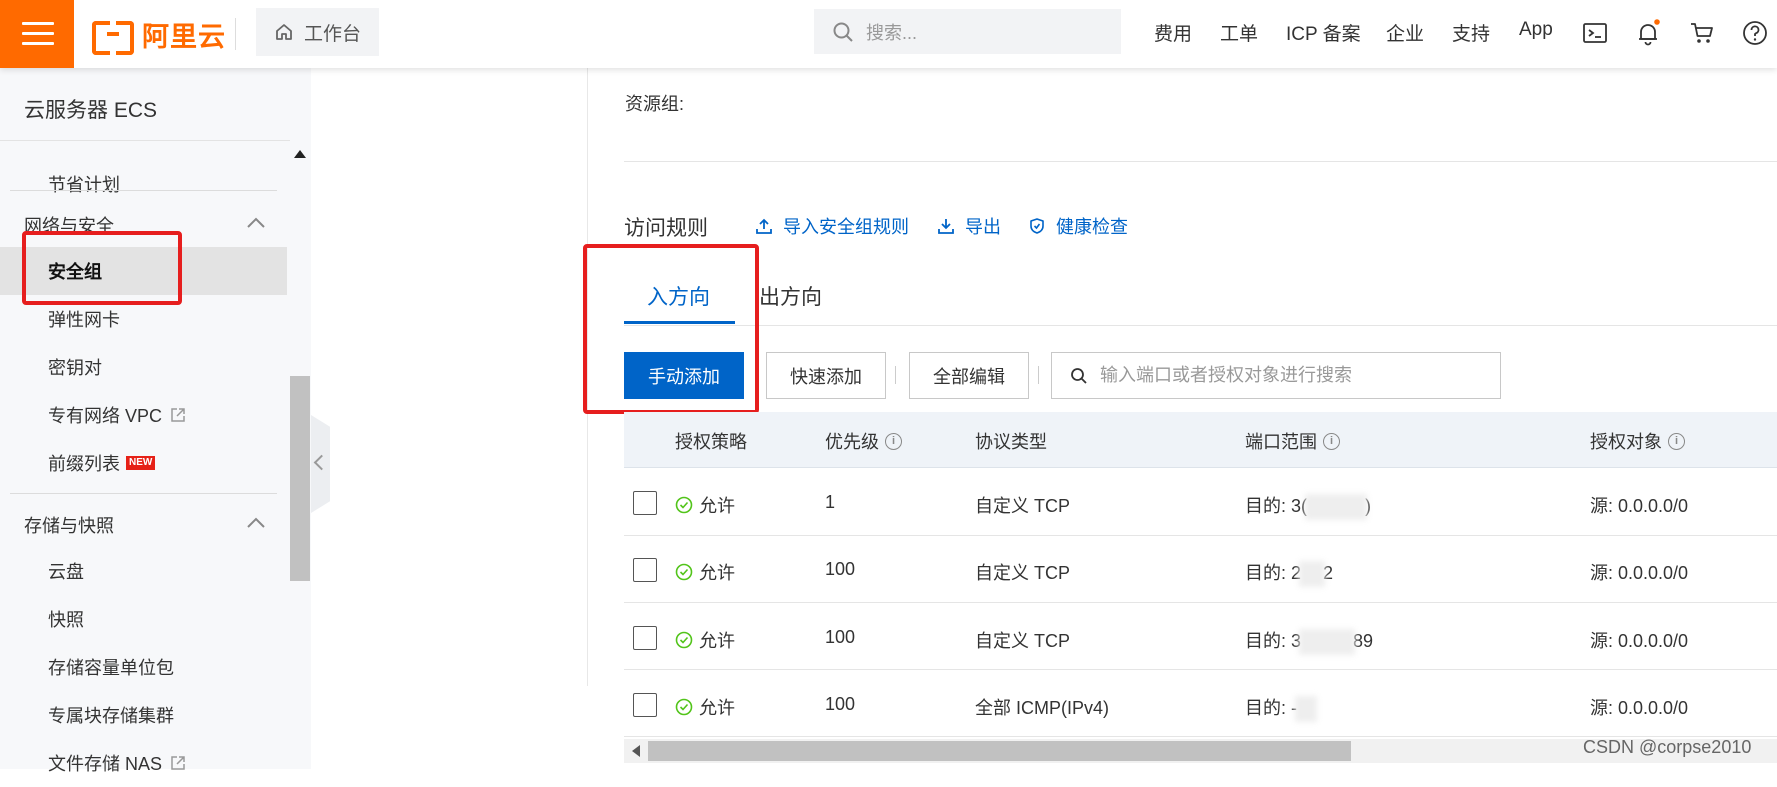  Describe the element at coordinates (84, 320) in the screenshot. I see `sidebar-item-label: 弹性网卡` at that location.